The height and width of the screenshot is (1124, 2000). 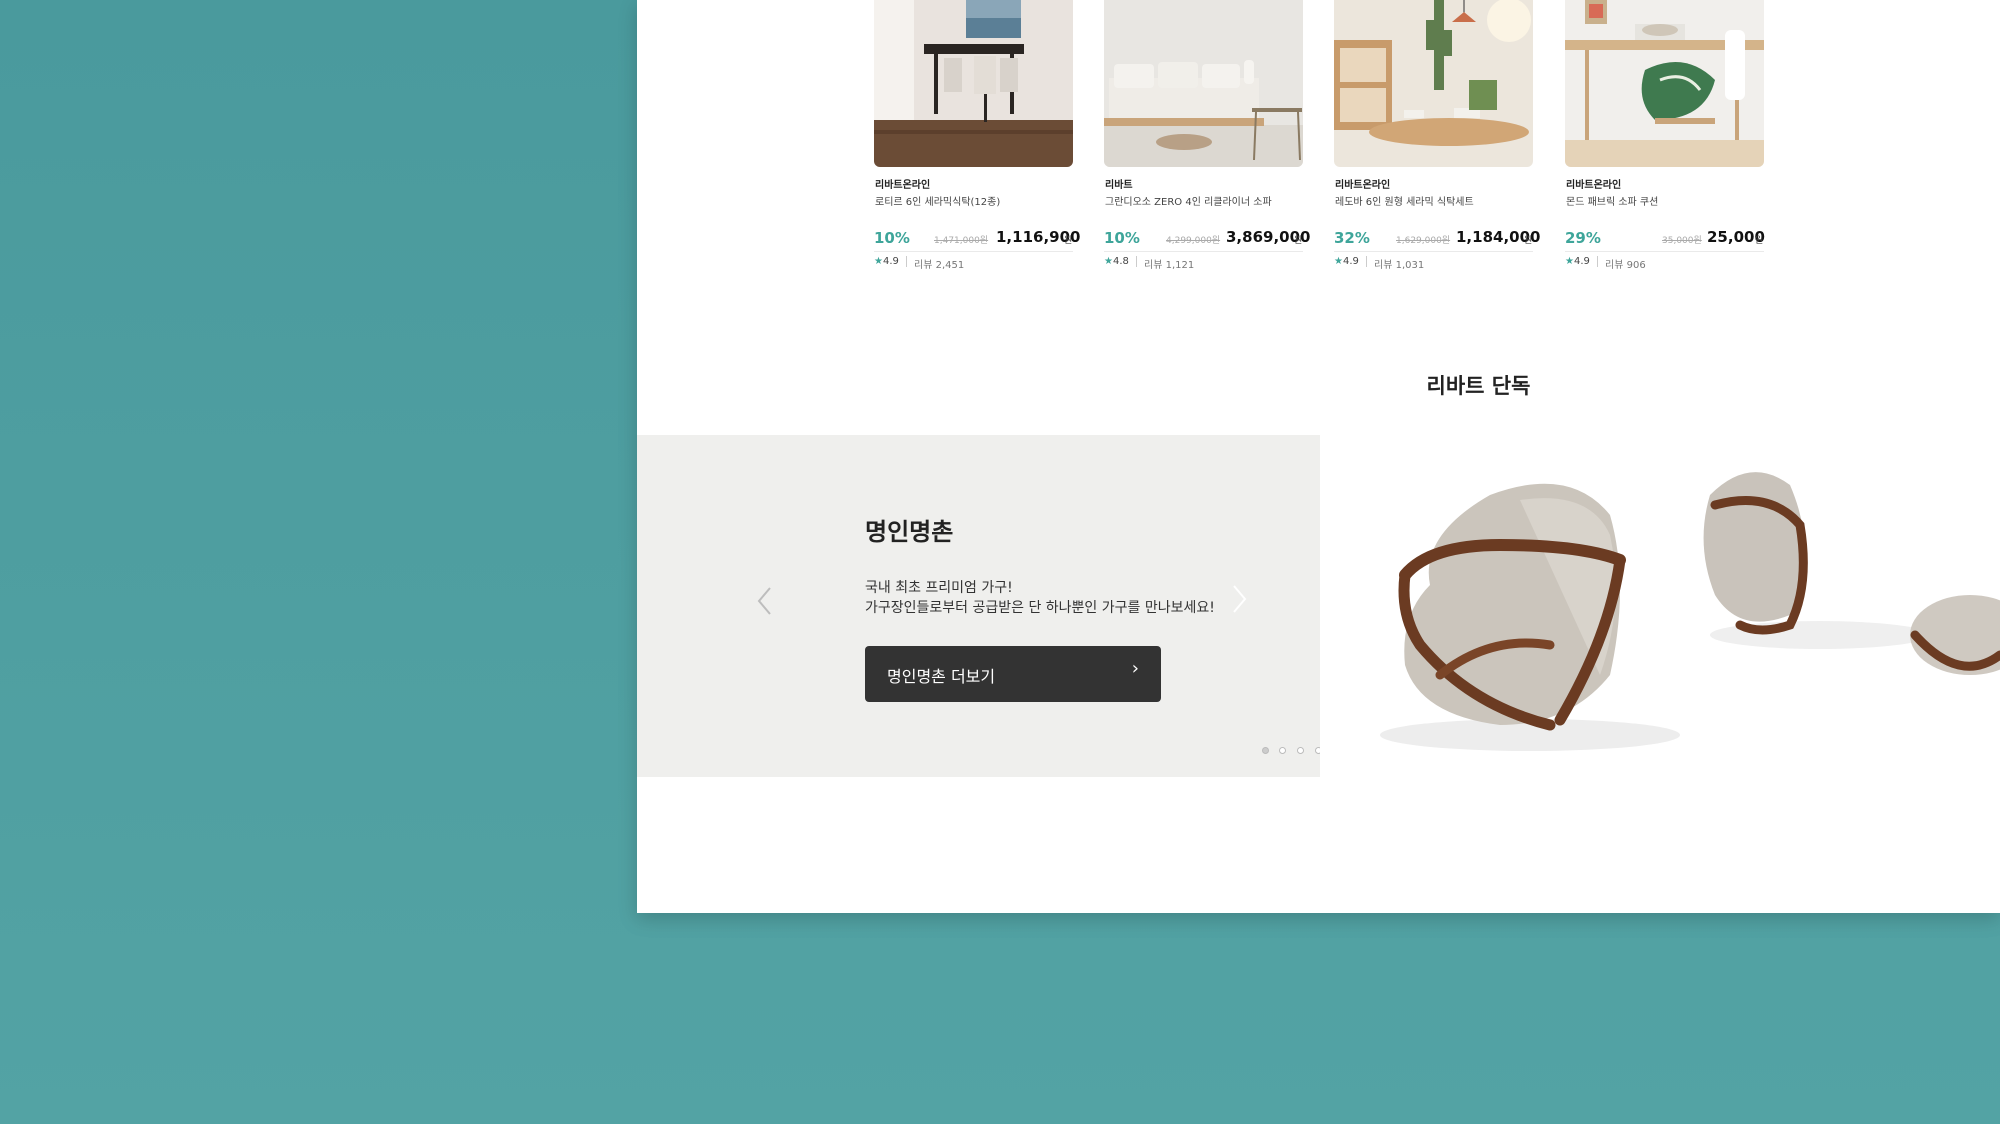 I want to click on chevron-right-icon: ›, so click(x=1135, y=668).